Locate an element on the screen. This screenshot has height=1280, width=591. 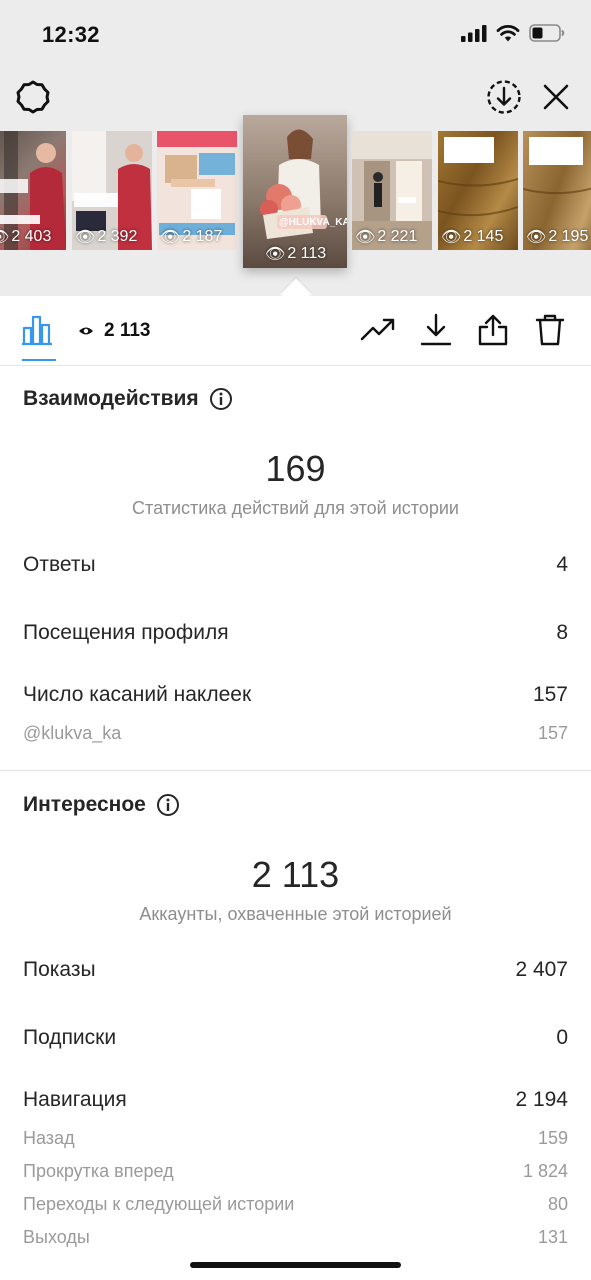
interactions-title-text: Взаимодействия is located at coordinates (111, 398).